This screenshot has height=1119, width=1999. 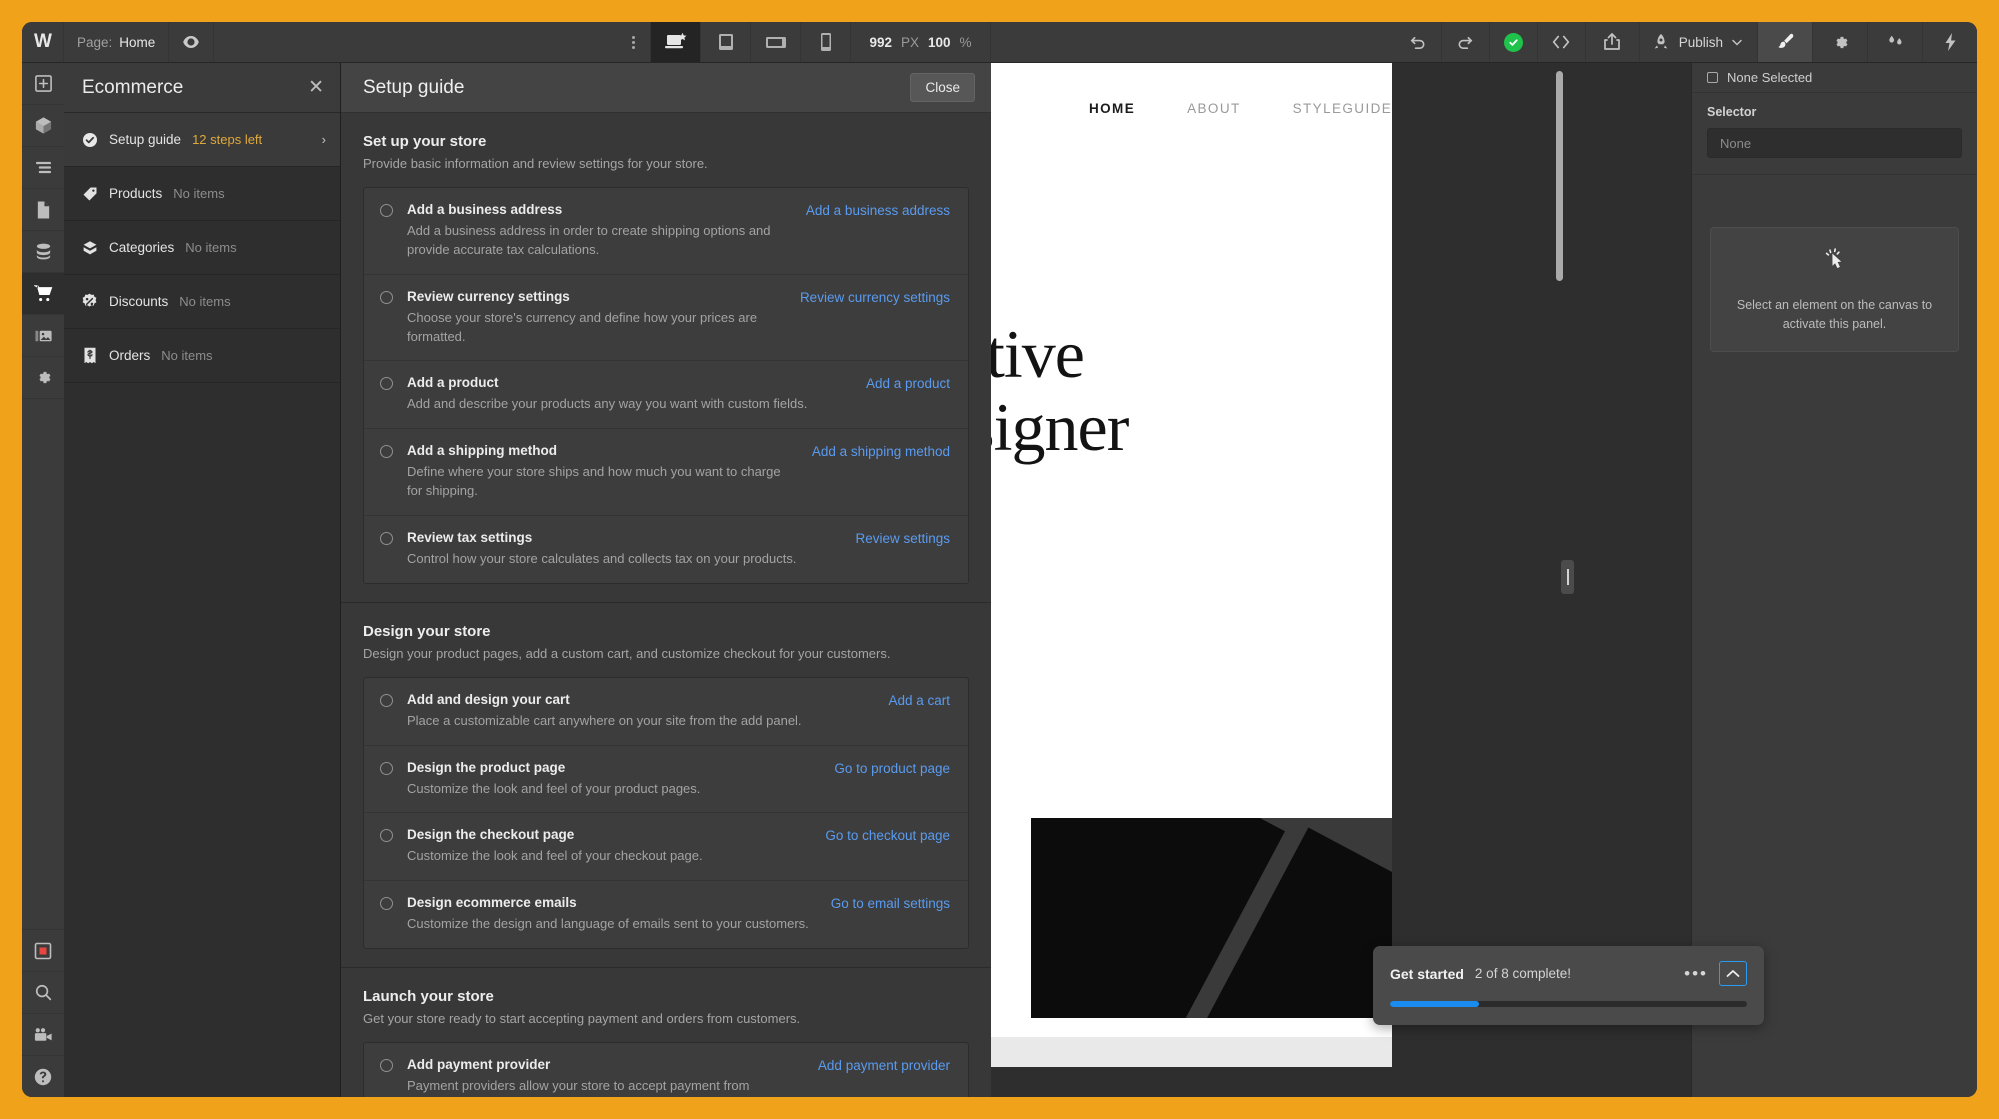 What do you see at coordinates (43, 378) in the screenshot?
I see `rail-project-settings` at bounding box center [43, 378].